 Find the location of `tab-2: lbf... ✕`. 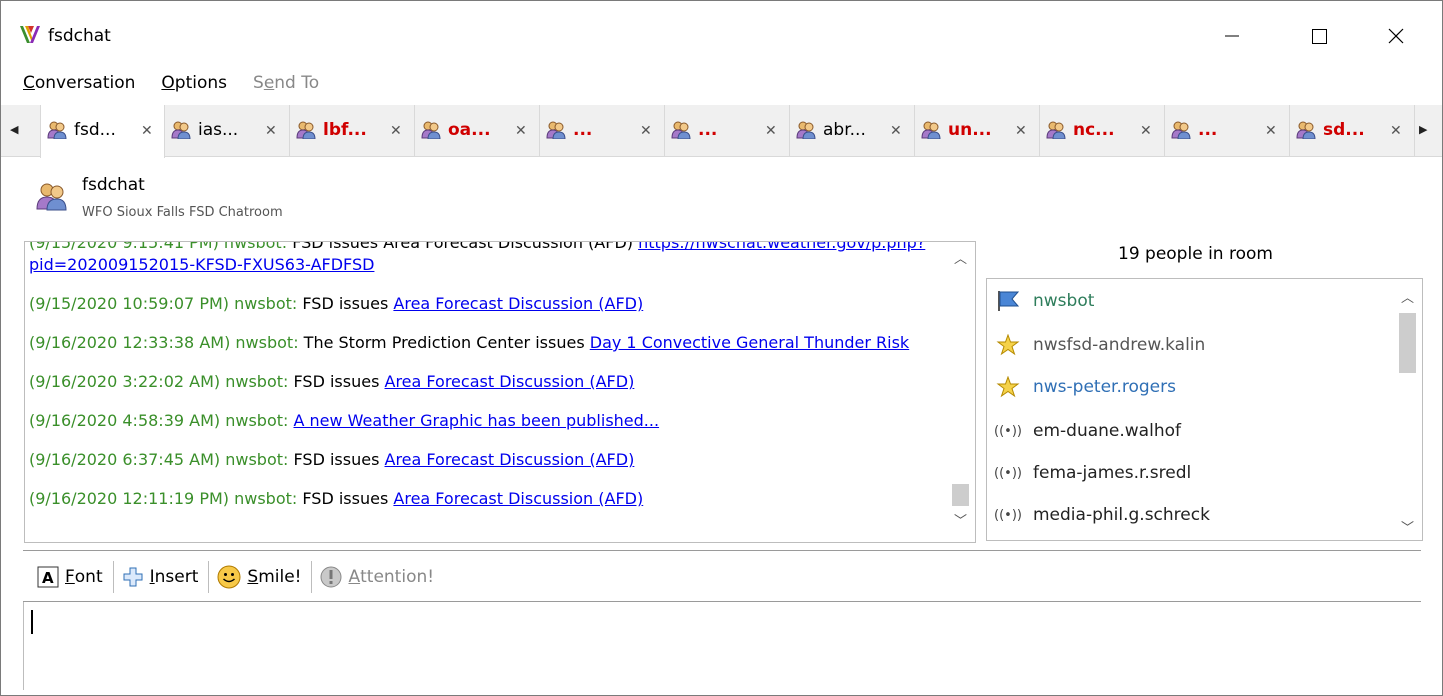

tab-2: lbf... ✕ is located at coordinates (352, 131).